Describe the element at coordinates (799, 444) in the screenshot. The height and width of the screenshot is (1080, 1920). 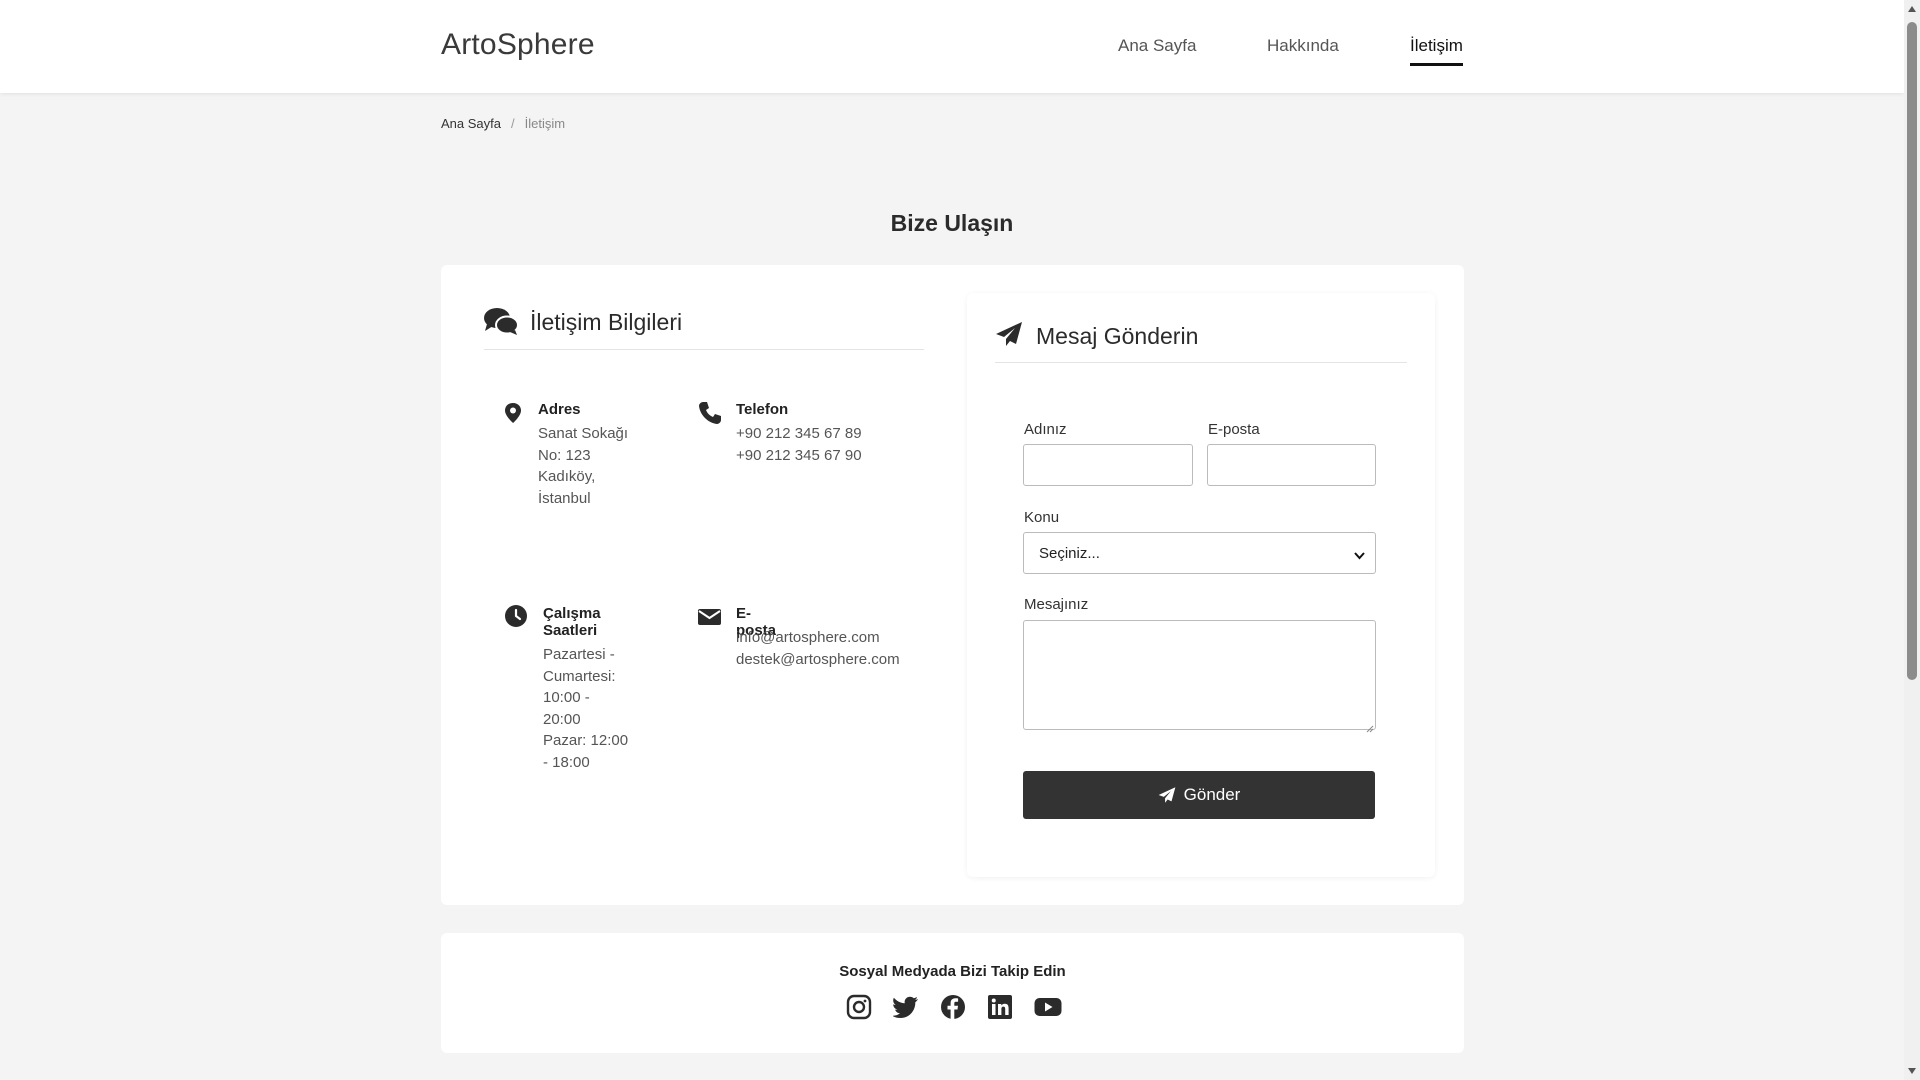
I see `phone-value: +90 212 345 67 89 +90 212 345 67 90` at that location.